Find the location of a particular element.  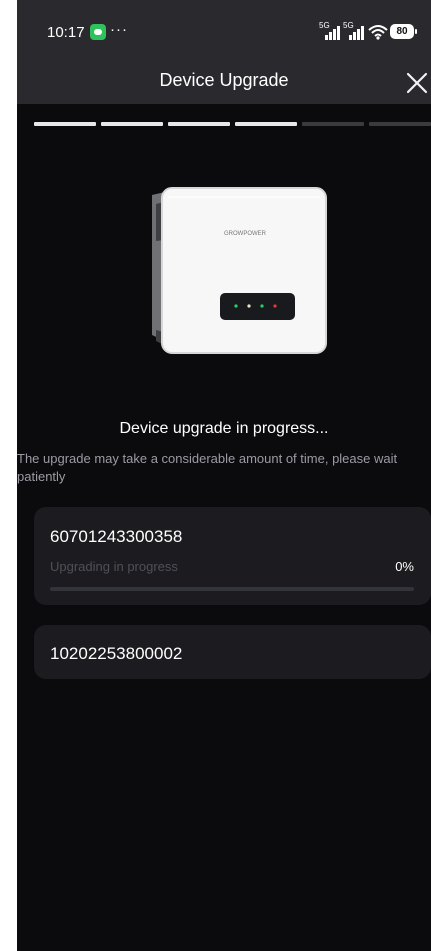

upgrade-percent: 0% is located at coordinates (404, 566).